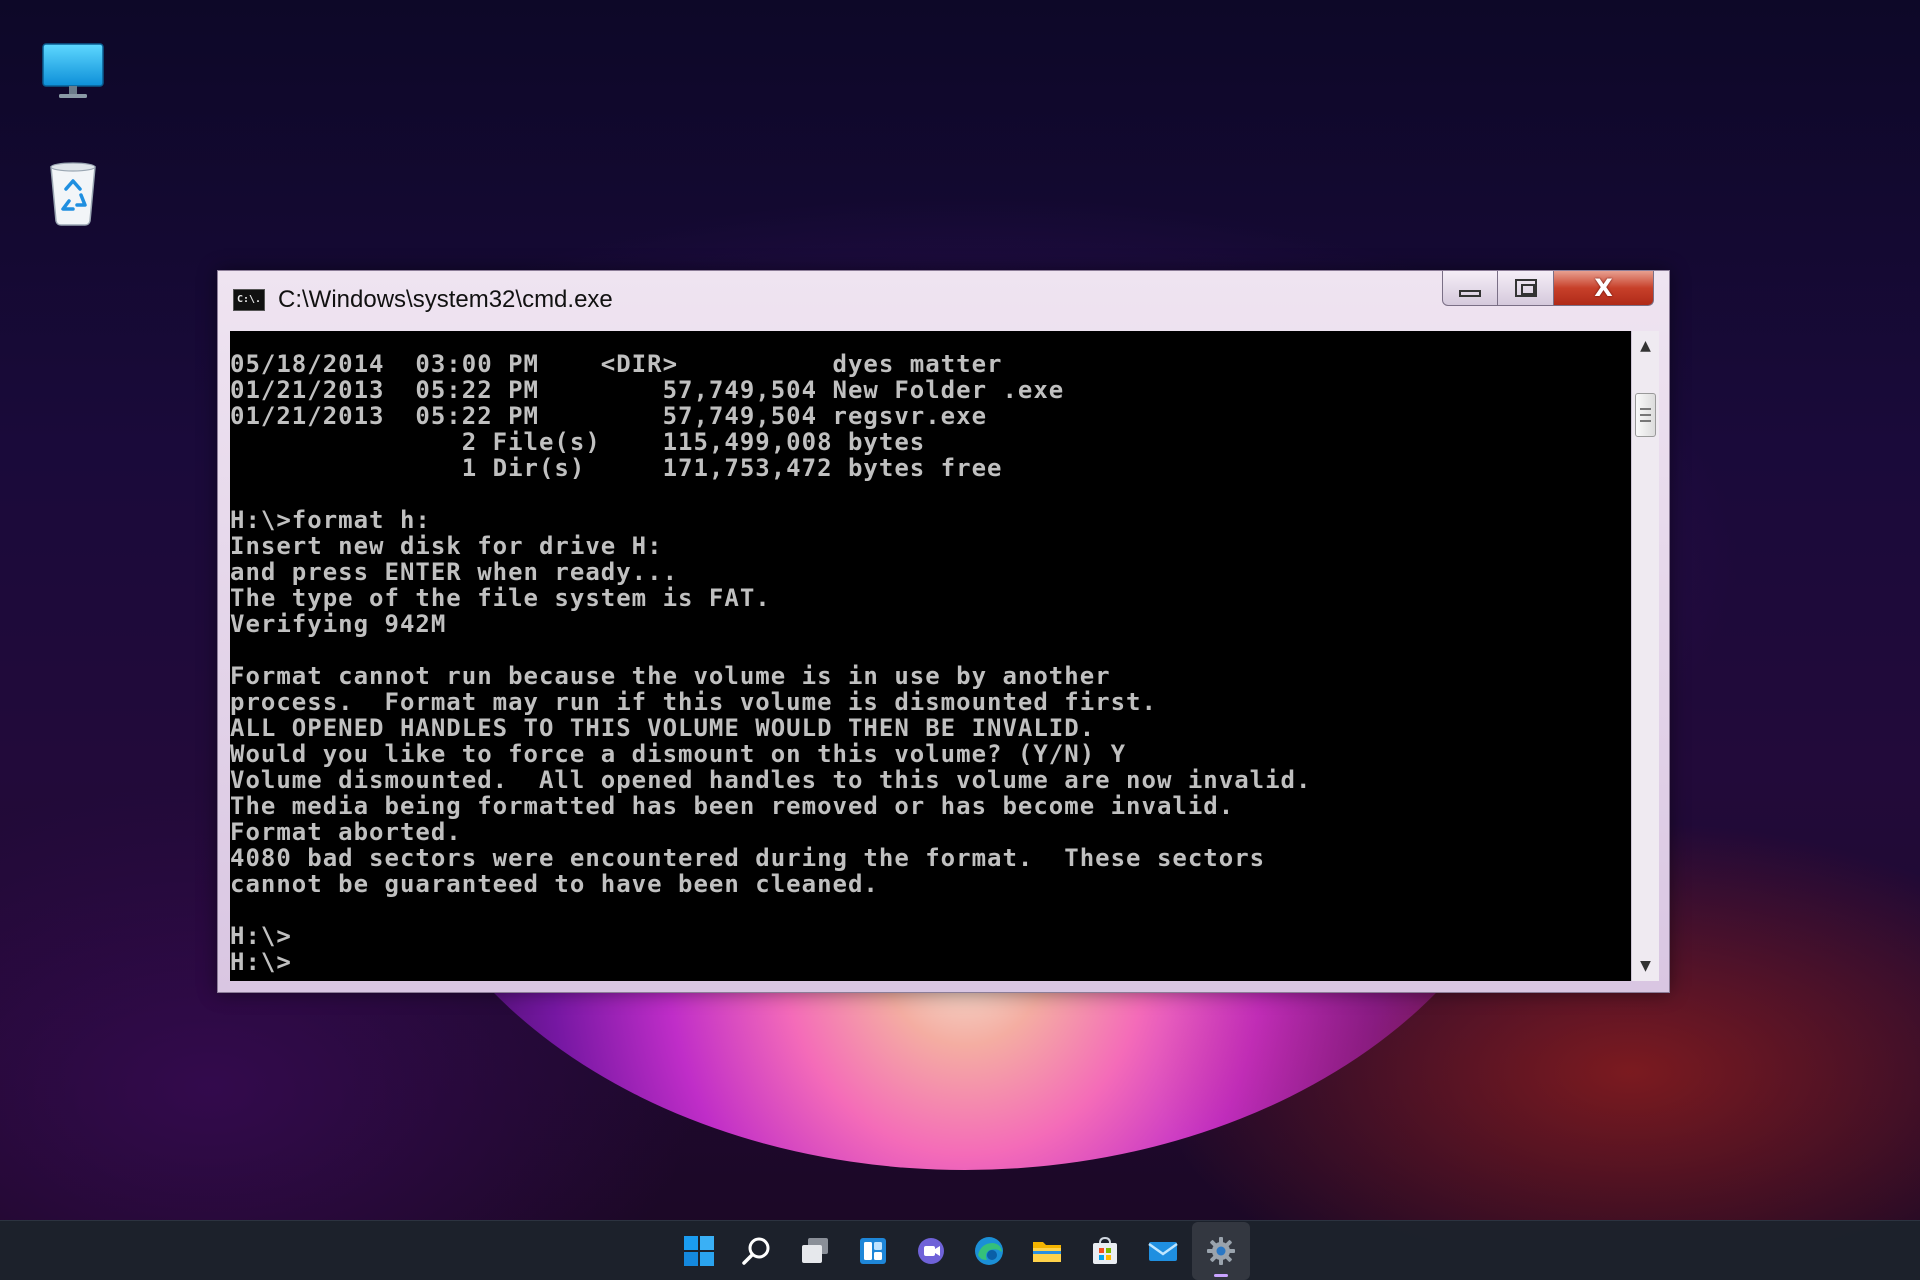 The height and width of the screenshot is (1280, 1920). What do you see at coordinates (1470, 288) in the screenshot?
I see `minimize-button` at bounding box center [1470, 288].